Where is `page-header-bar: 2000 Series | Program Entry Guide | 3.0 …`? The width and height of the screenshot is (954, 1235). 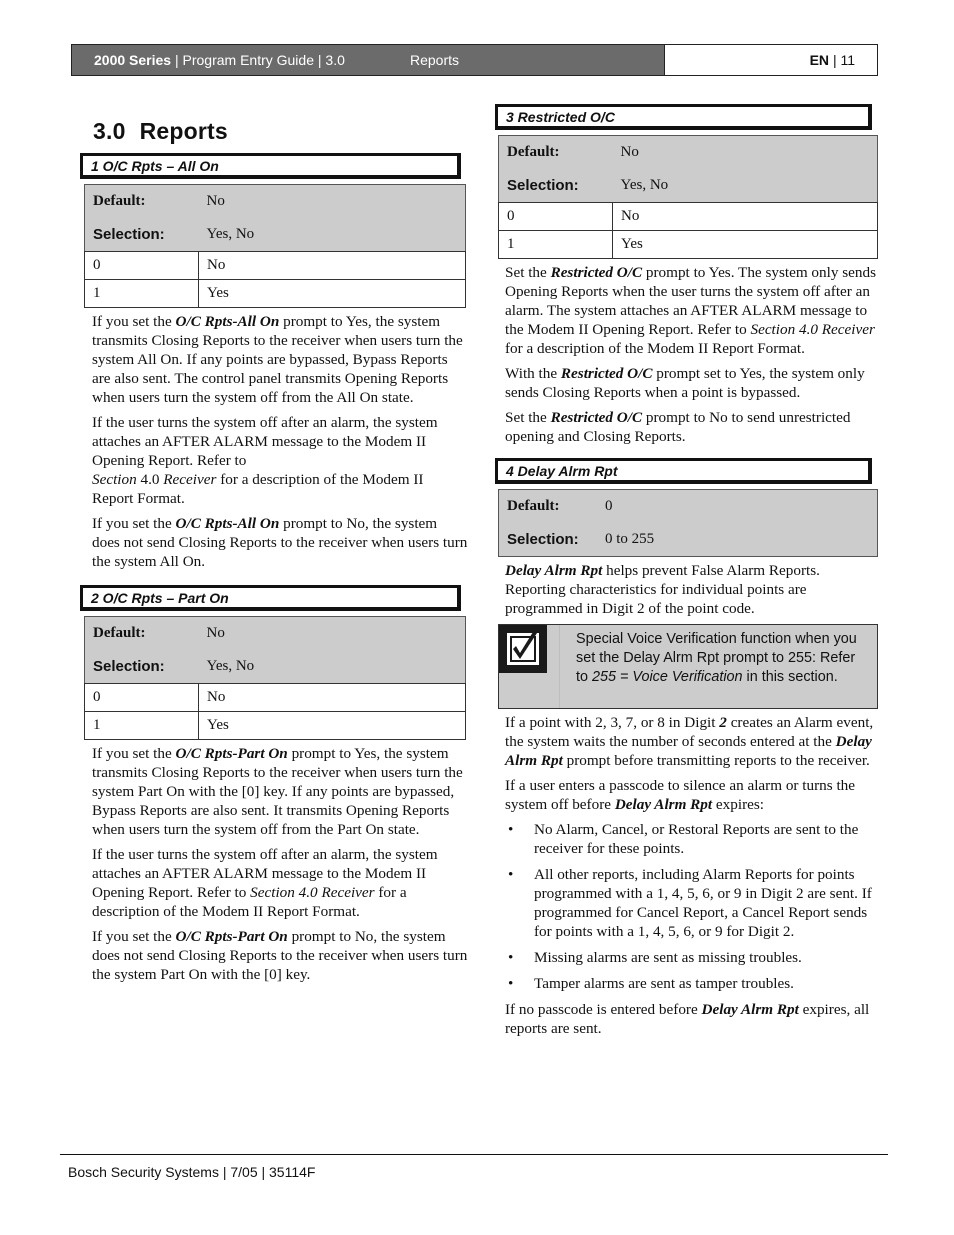 page-header-bar: 2000 Series | Program Entry Guide | 3.0 … is located at coordinates (368, 60).